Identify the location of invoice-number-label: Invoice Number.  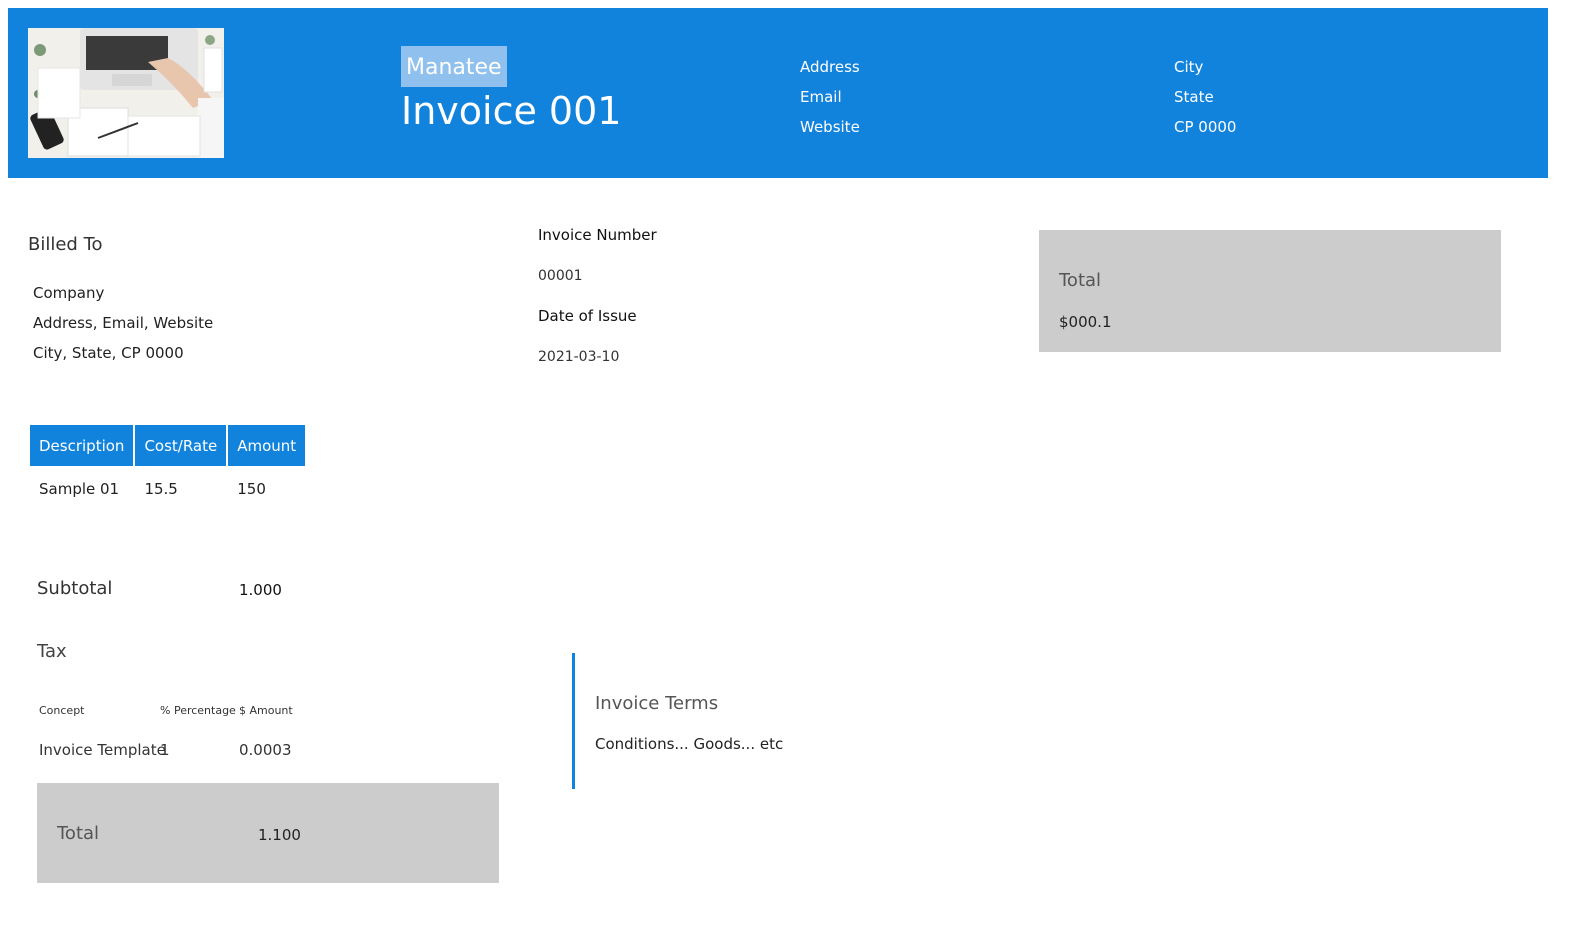
(597, 235).